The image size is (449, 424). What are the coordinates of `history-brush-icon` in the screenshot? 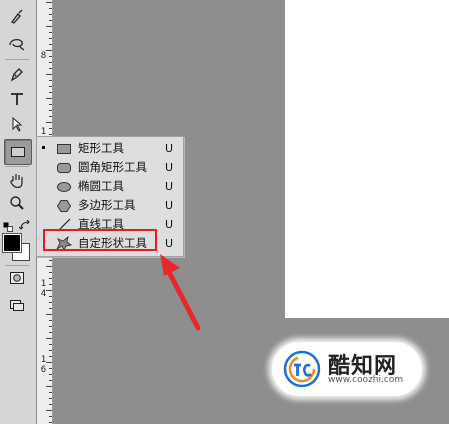 It's located at (17, 43).